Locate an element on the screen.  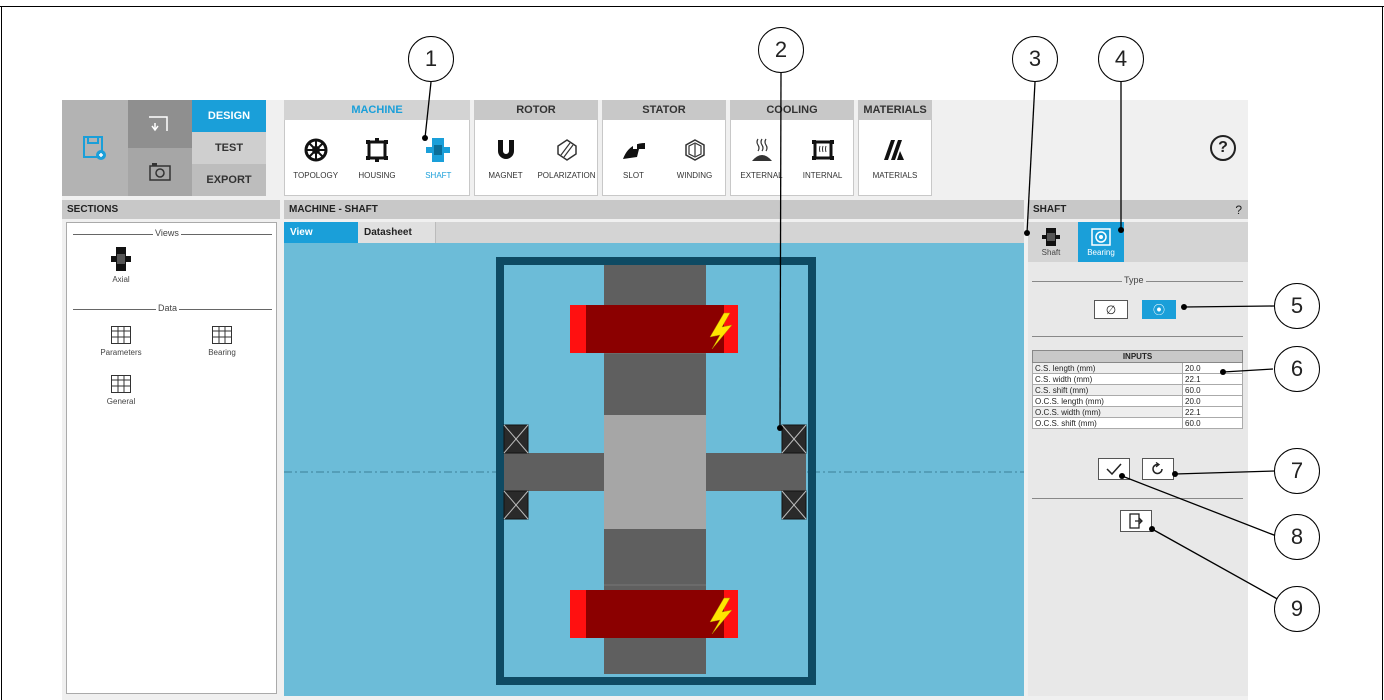
ribbon-group-materials: MATERIALS MATERIALS is located at coordinates (895, 148).